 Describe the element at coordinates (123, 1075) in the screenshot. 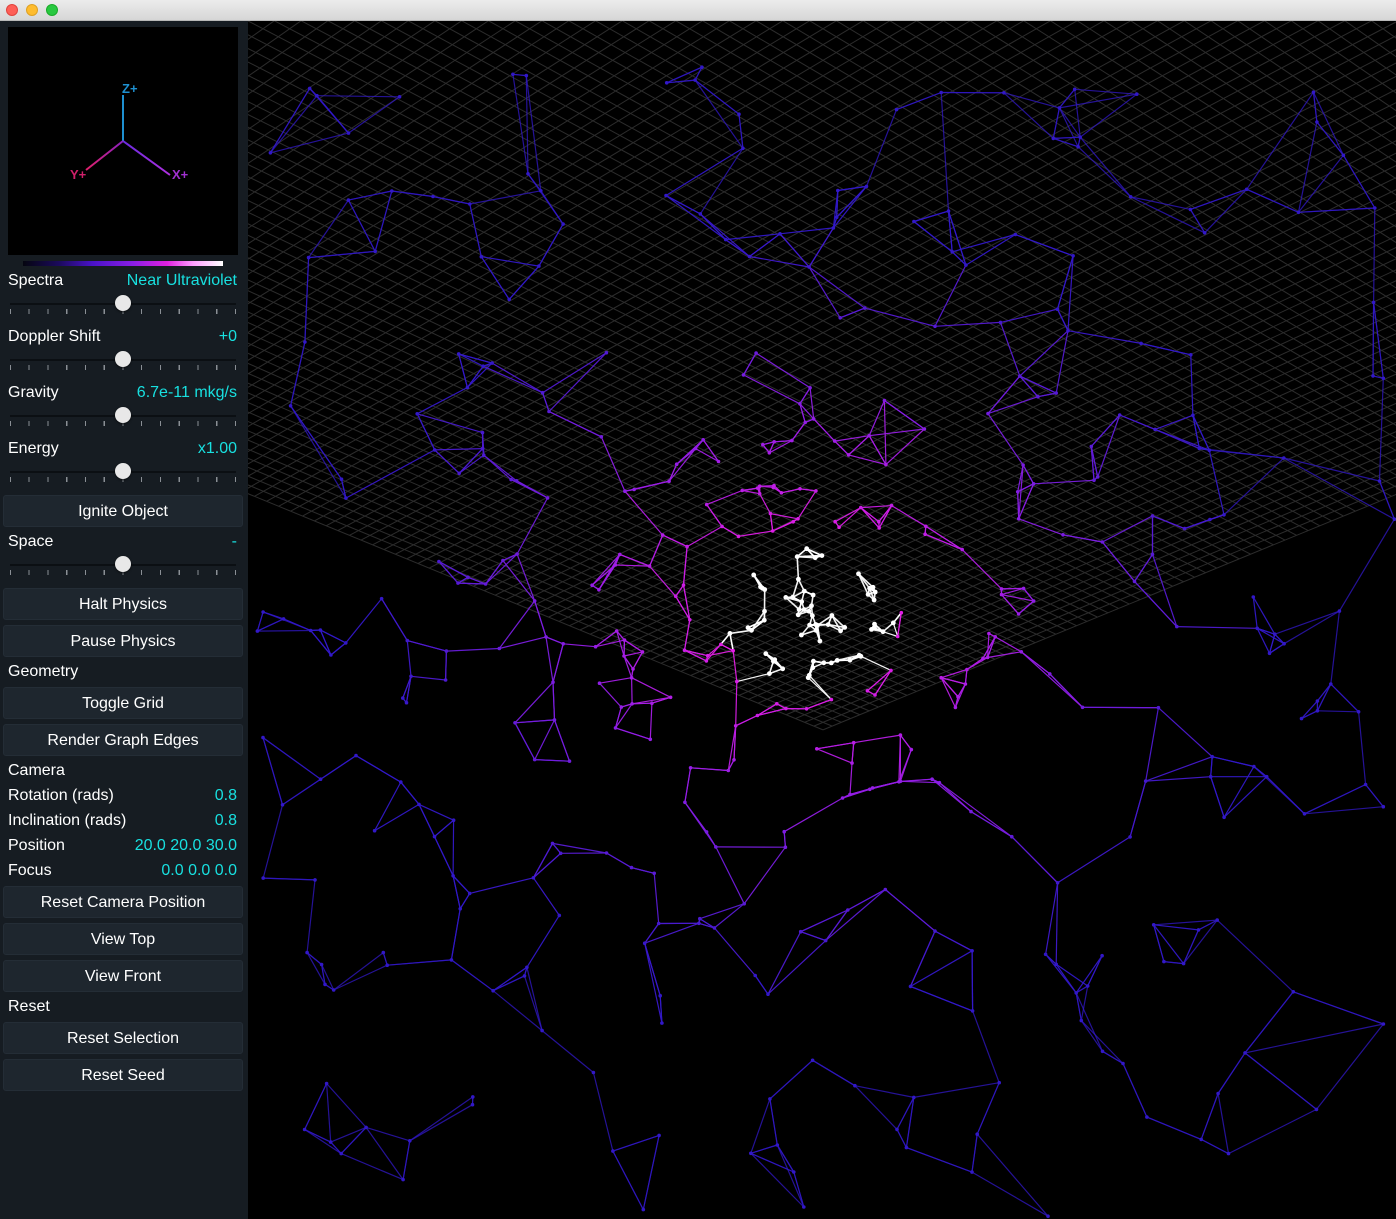

I see `reset-seed-button: Reset Seed` at that location.